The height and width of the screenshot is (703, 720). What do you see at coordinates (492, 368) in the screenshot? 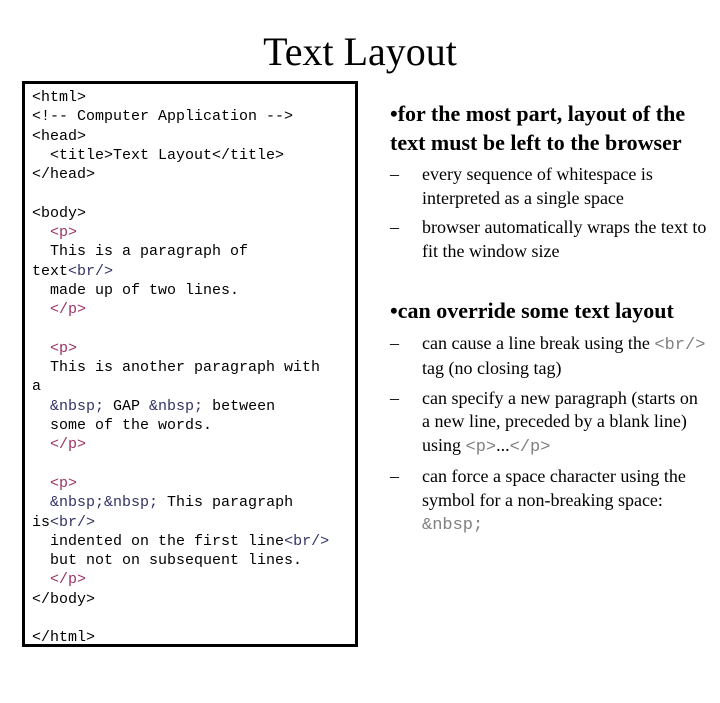
I see `text-run: tag (no closing tag)` at bounding box center [492, 368].